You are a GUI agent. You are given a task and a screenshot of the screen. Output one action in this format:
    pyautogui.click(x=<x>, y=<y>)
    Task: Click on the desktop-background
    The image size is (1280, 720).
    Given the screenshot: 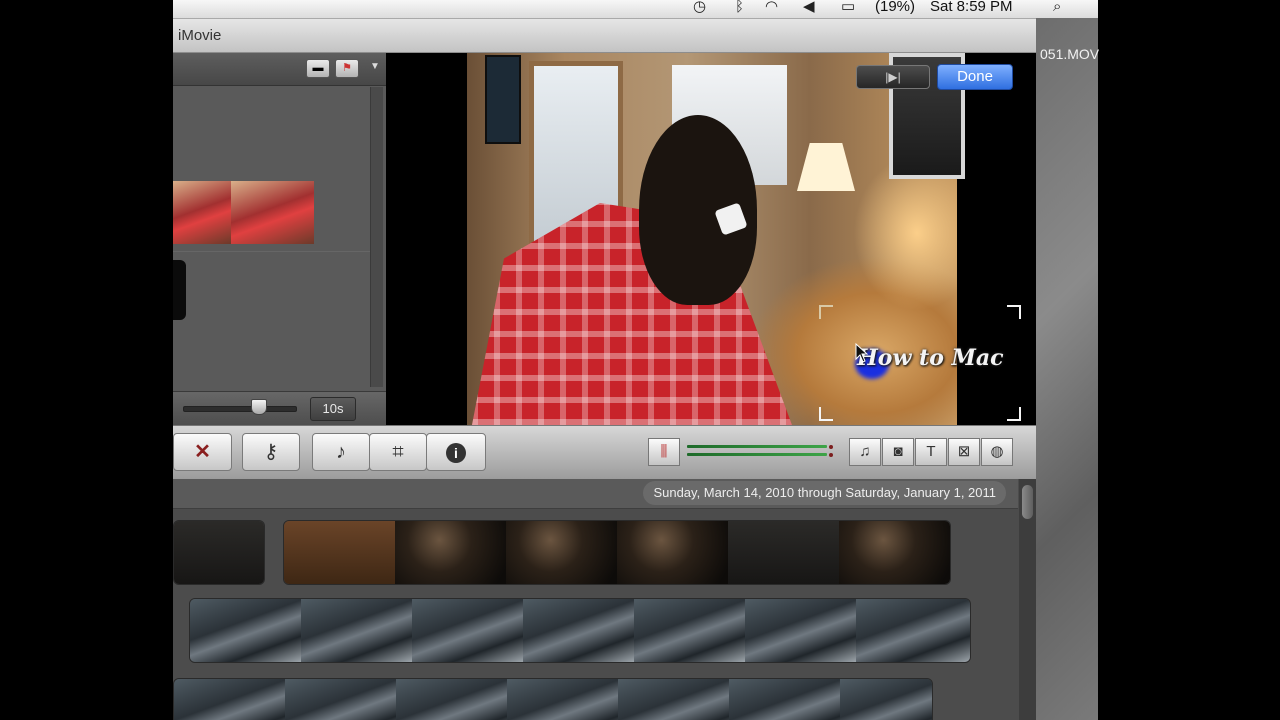 What is the action you would take?
    pyautogui.click(x=1067, y=369)
    